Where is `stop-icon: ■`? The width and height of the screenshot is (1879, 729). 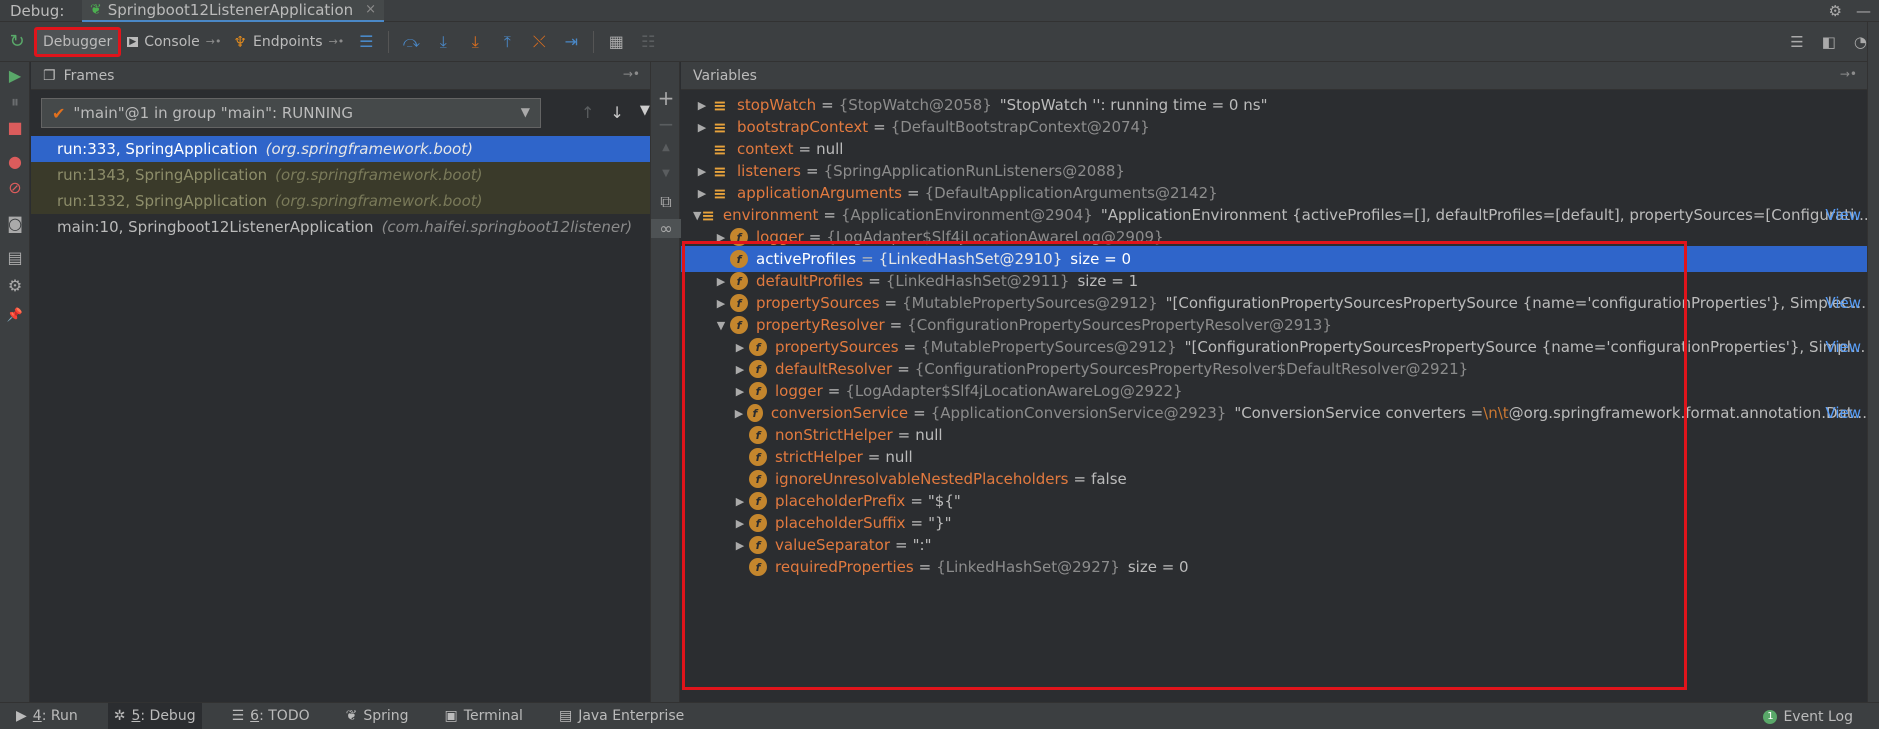
stop-icon: ■ is located at coordinates (15, 127).